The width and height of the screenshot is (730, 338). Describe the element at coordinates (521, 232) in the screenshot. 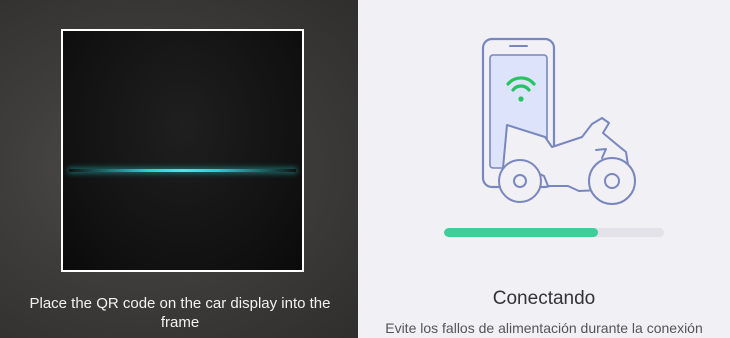

I see `progress-fill` at that location.